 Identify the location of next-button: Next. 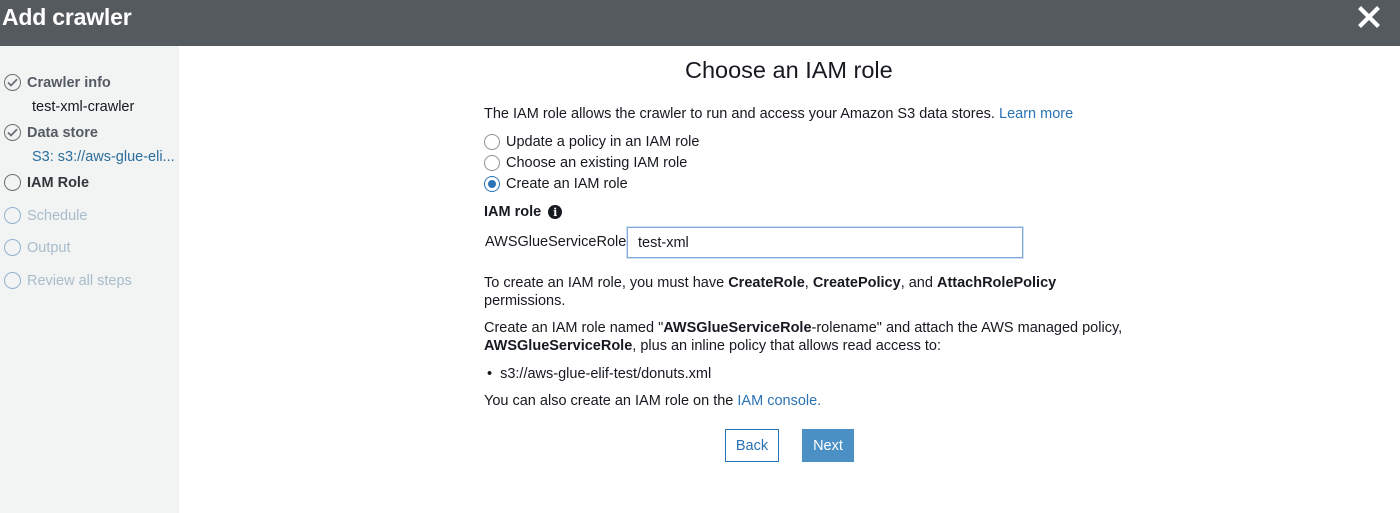
(828, 445).